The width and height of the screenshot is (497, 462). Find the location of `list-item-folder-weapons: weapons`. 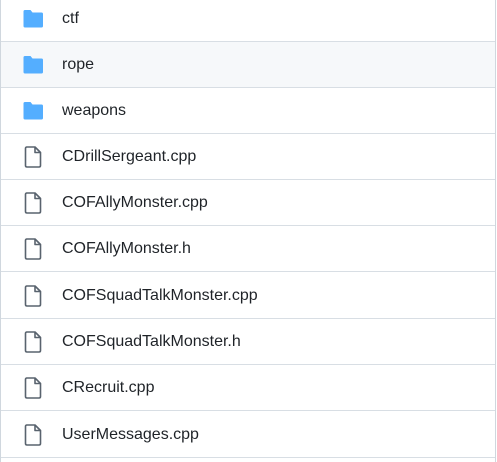

list-item-folder-weapons: weapons is located at coordinates (248, 111).